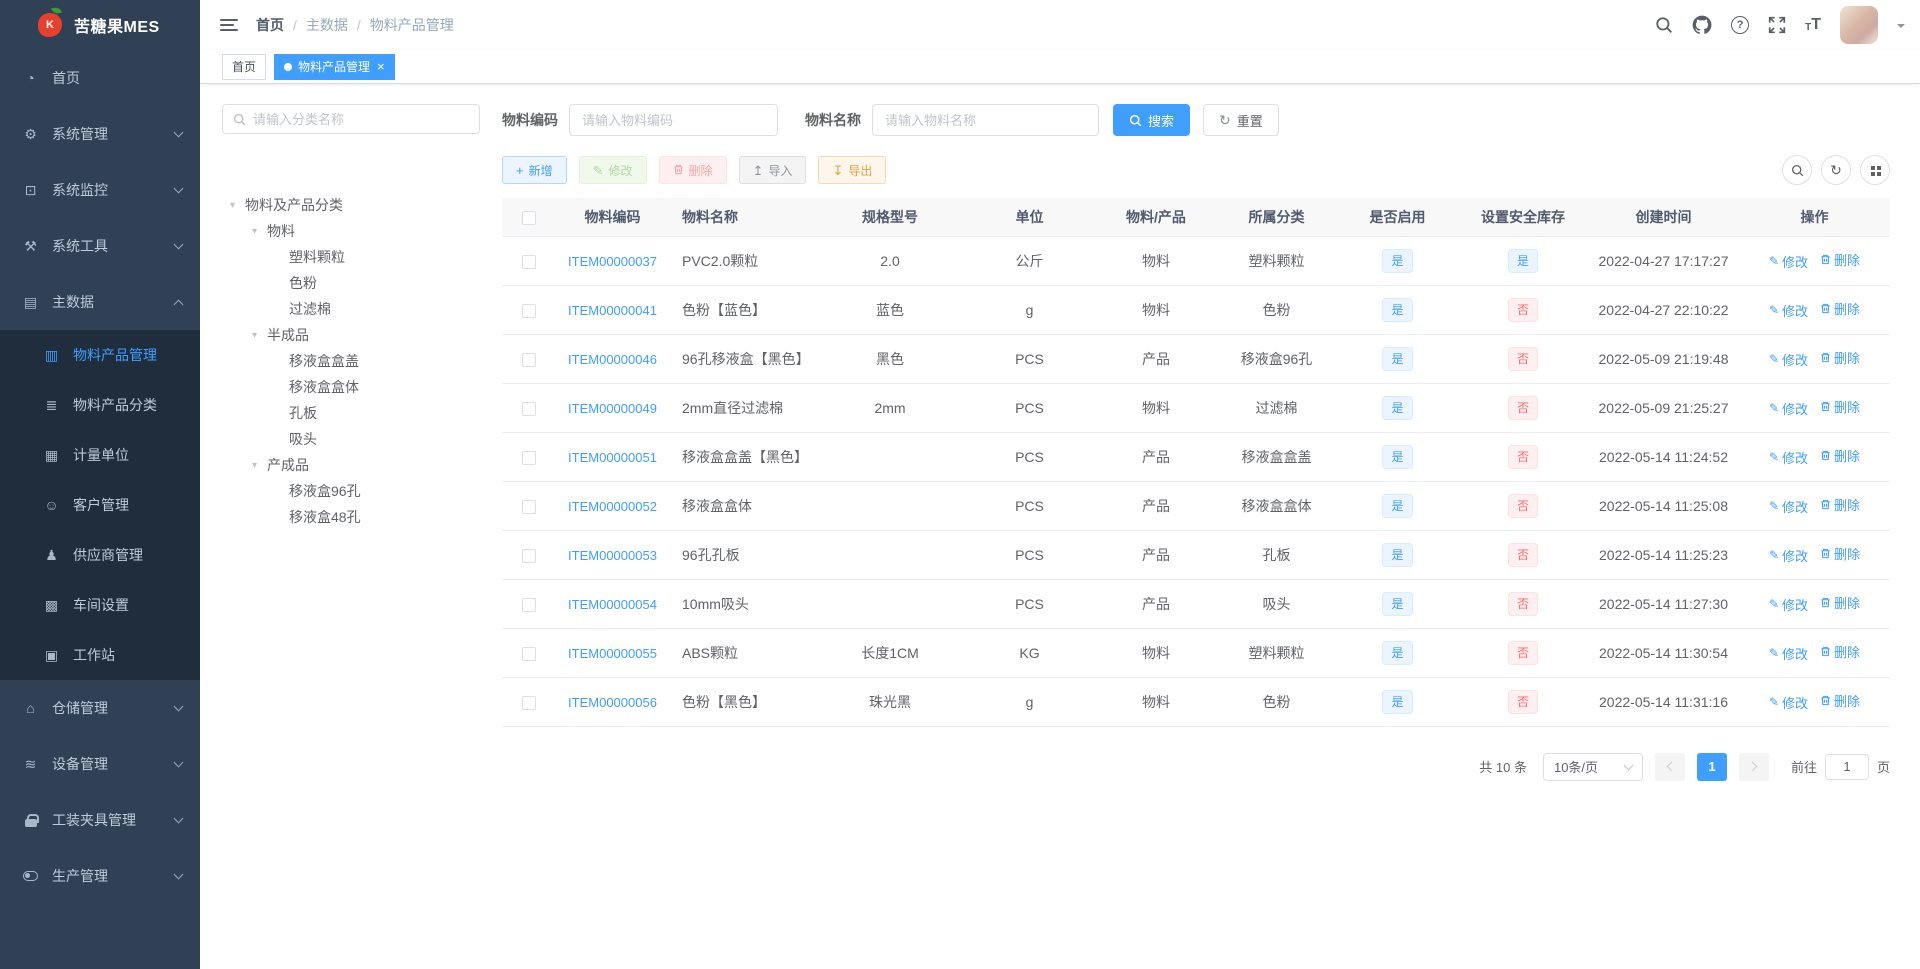  Describe the element at coordinates (1797, 170) in the screenshot. I see `show-search-button` at that location.